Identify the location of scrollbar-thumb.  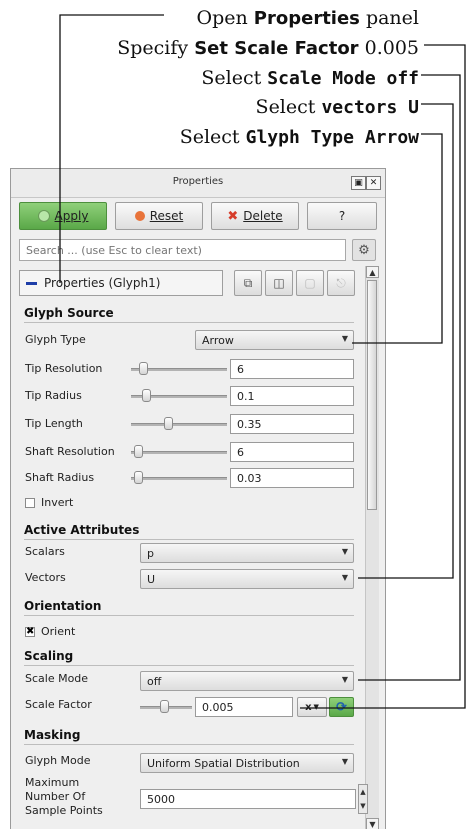
(372, 395).